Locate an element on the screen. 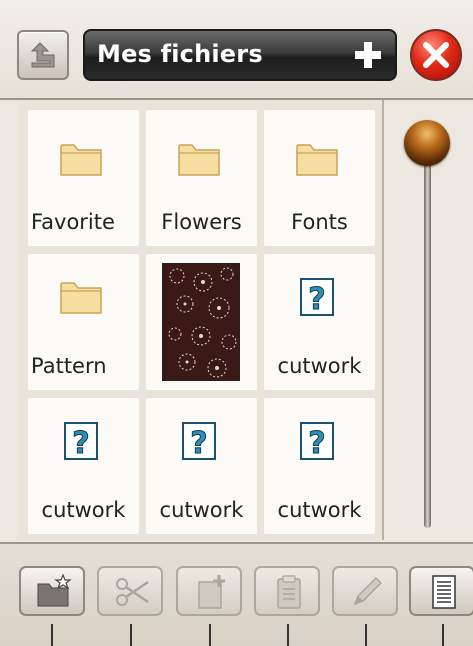 This screenshot has width=473, height=646. cut-button is located at coordinates (130, 591).